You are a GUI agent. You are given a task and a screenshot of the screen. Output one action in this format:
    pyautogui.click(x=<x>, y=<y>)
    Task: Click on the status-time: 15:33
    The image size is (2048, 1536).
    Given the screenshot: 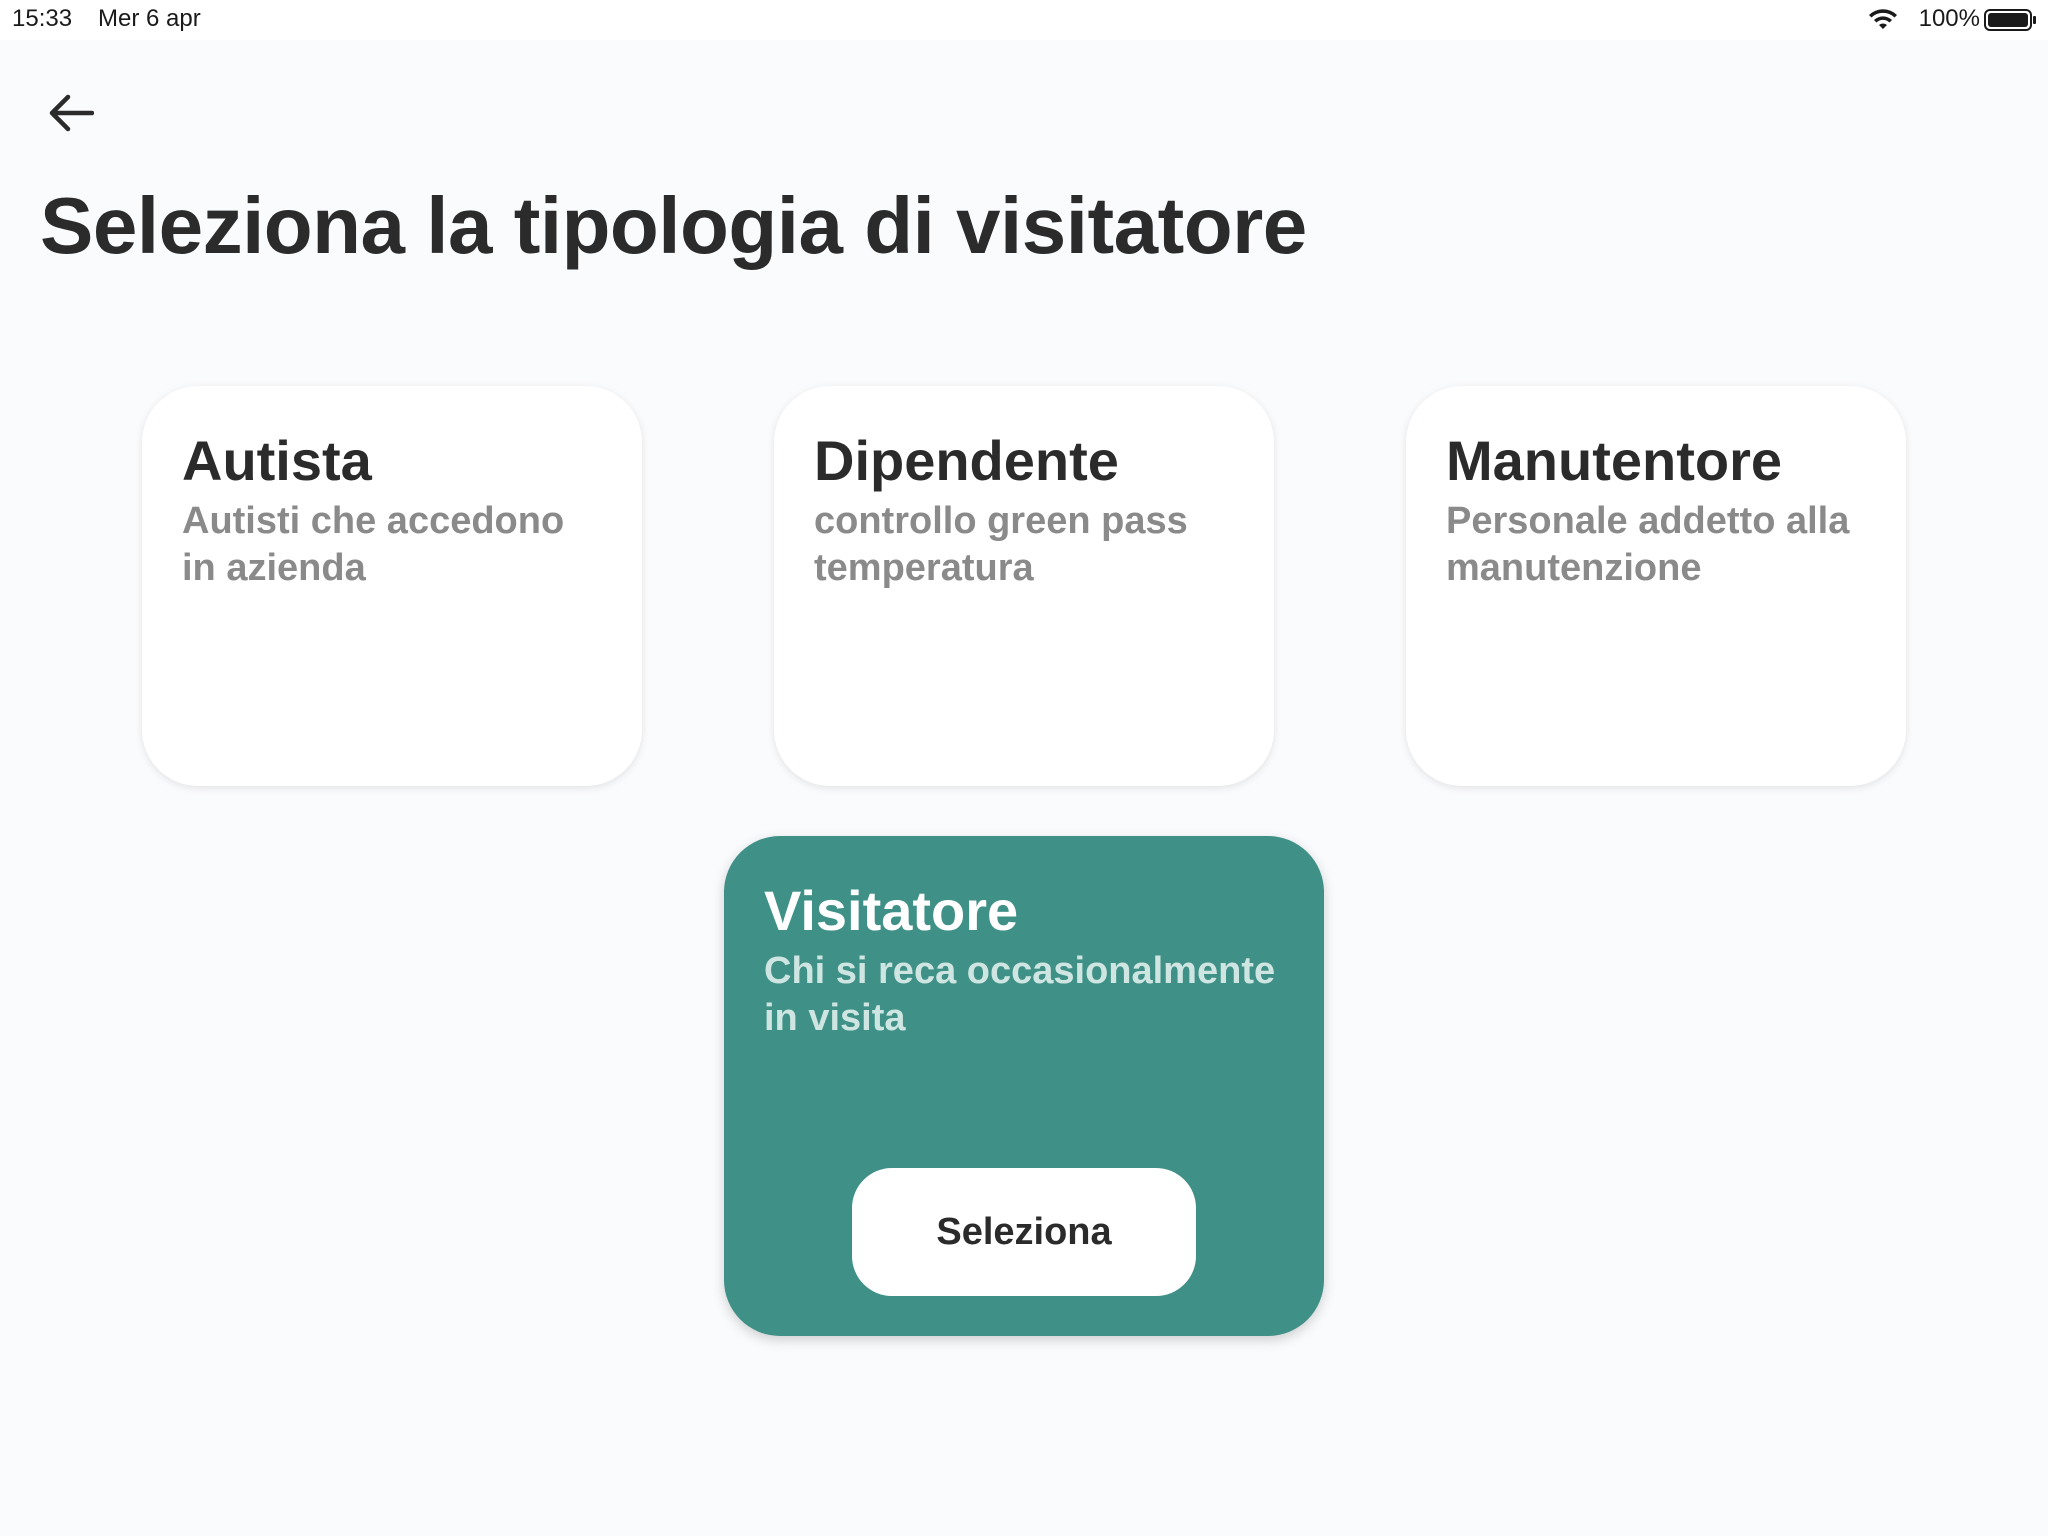 What is the action you would take?
    pyautogui.click(x=42, y=18)
    